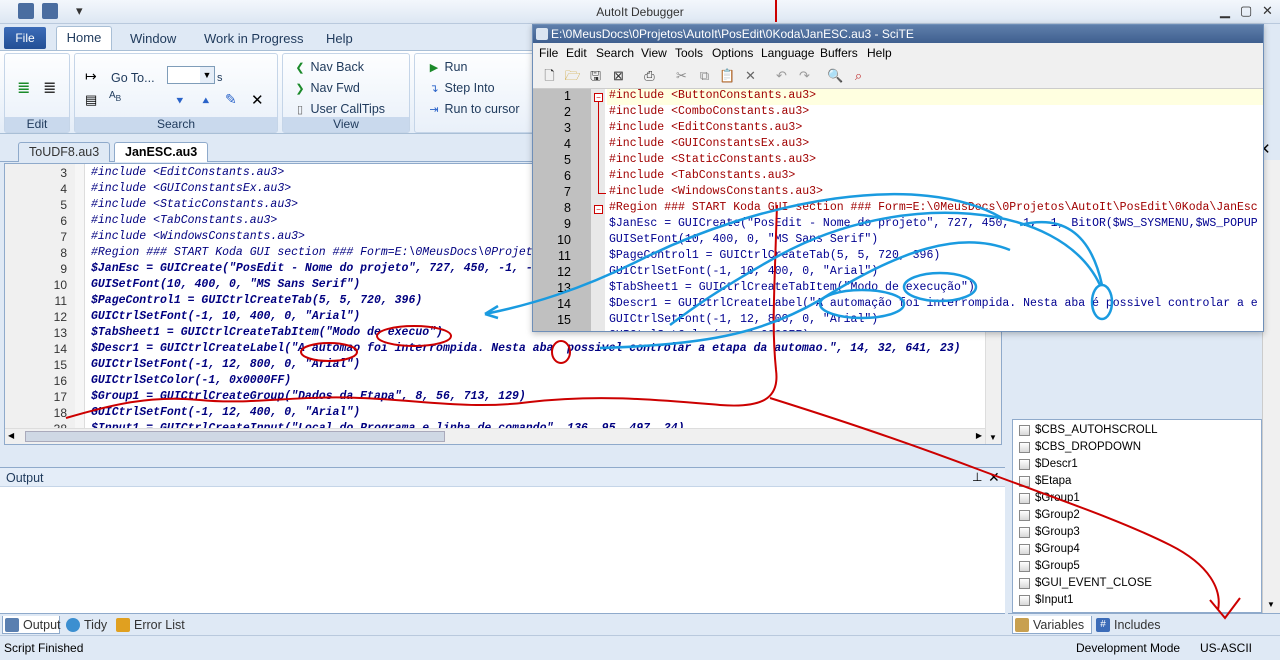 This screenshot has height=660, width=1280. What do you see at coordinates (1048, 566) in the screenshot?
I see `variable-item: $Group5` at bounding box center [1048, 566].